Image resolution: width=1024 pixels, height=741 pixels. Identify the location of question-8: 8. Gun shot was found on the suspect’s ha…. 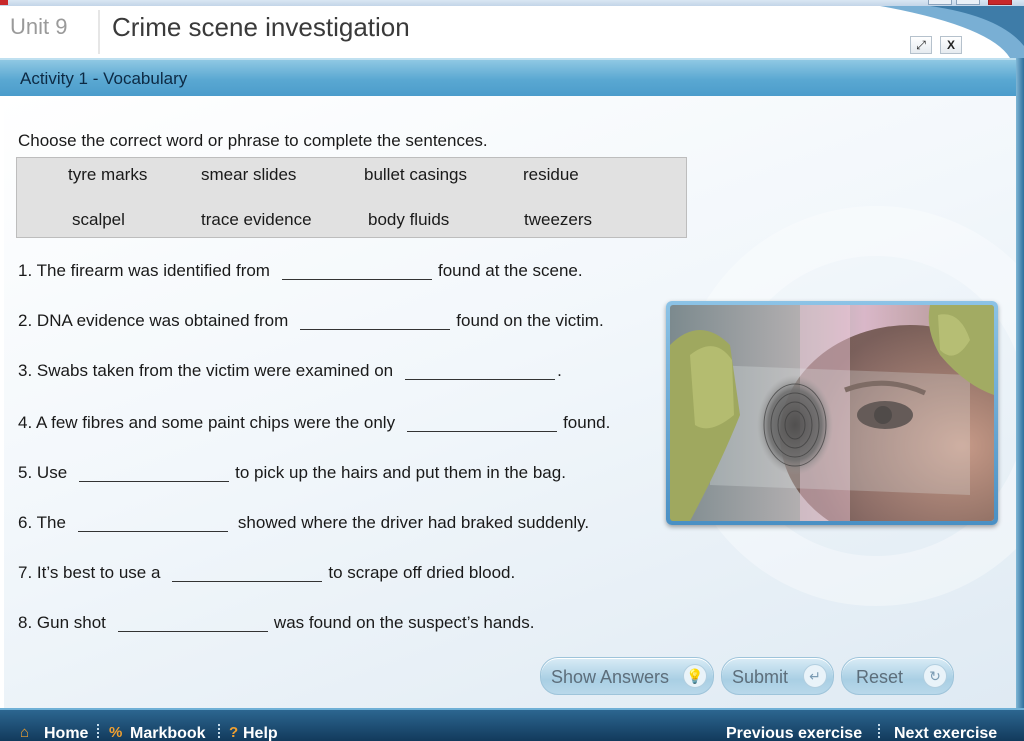
(276, 623).